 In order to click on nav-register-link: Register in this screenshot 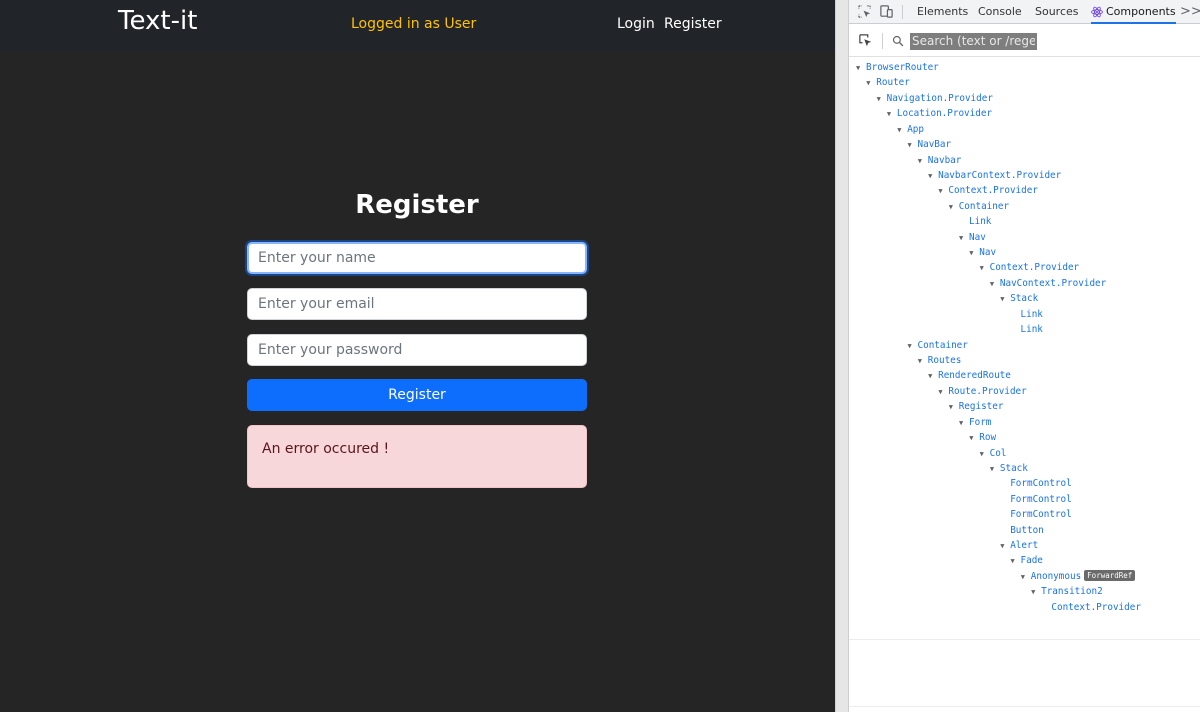, I will do `click(693, 24)`.